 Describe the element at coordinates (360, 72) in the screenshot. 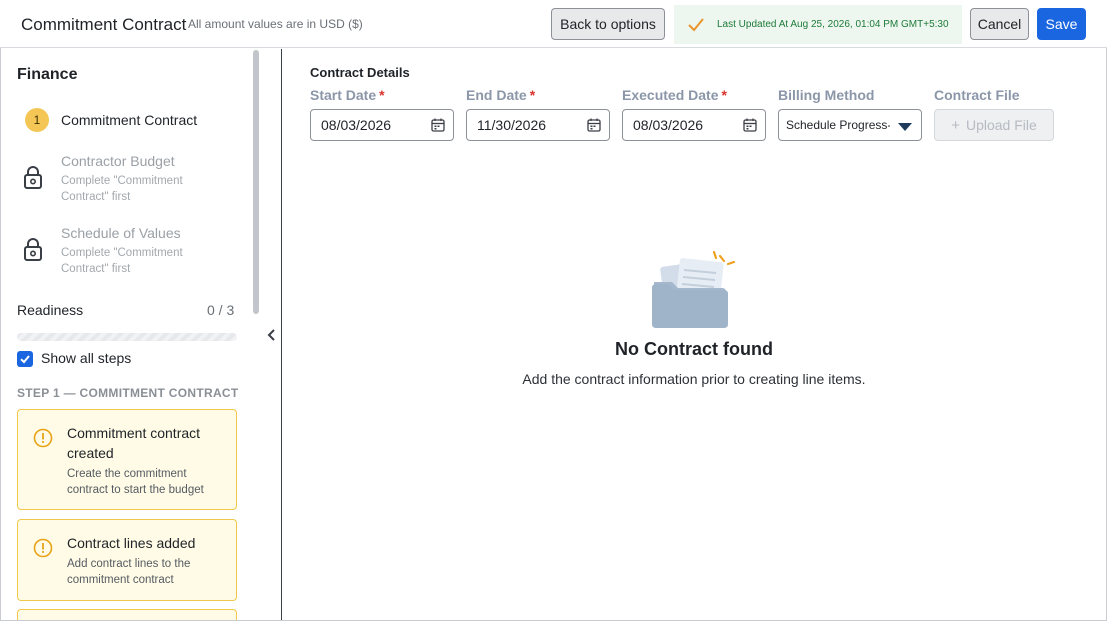

I see `contract-details-heading: Contract Details` at that location.